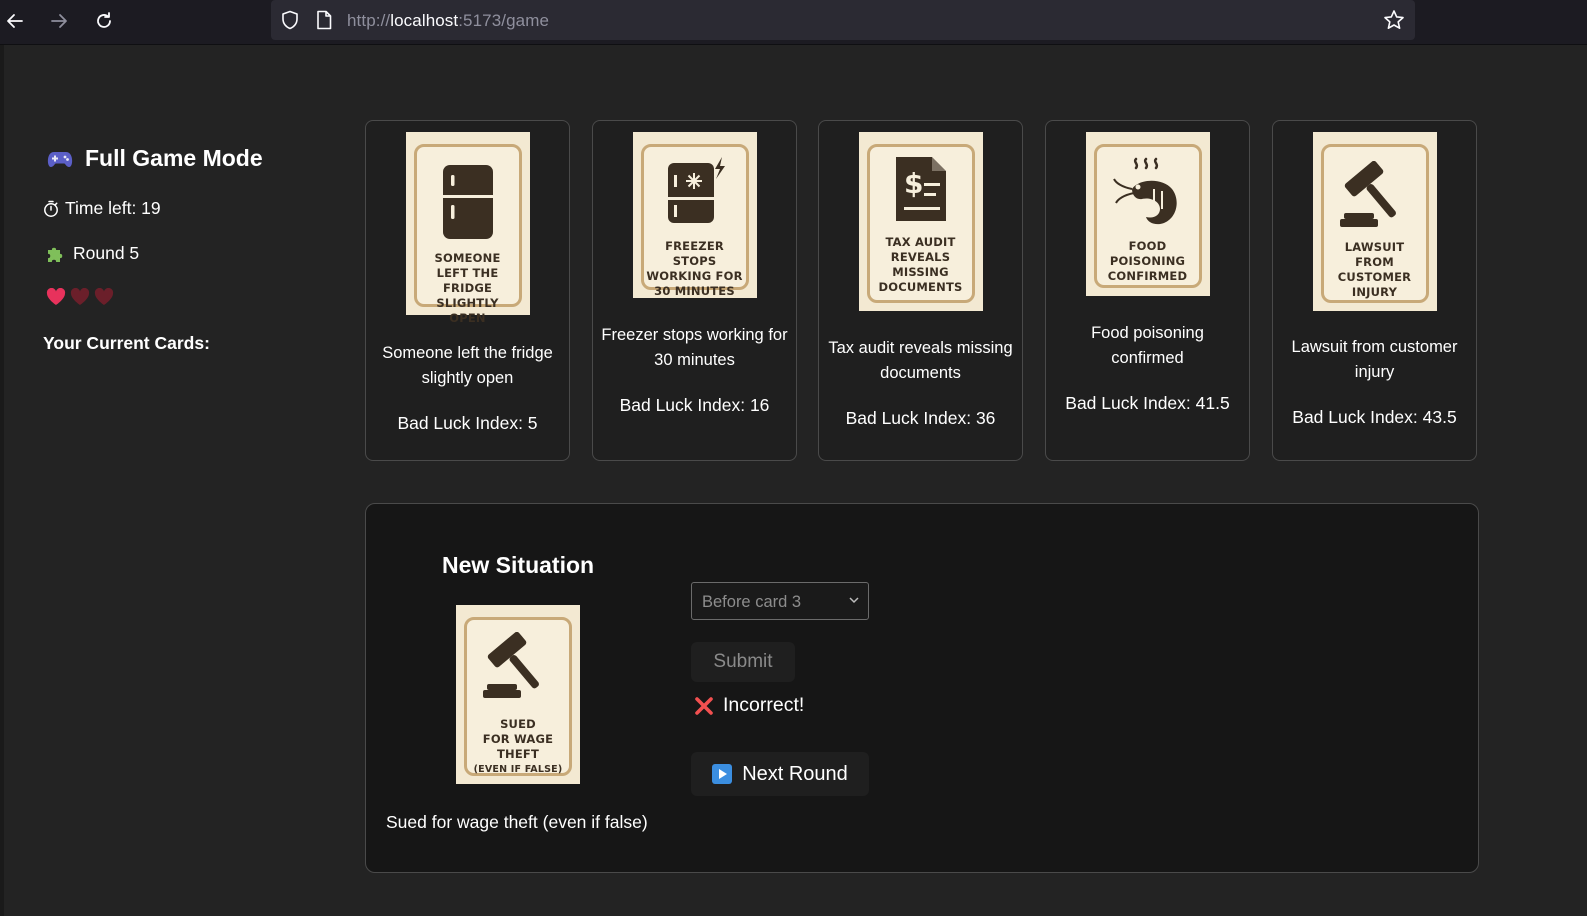 The width and height of the screenshot is (1587, 916). I want to click on reload-icon, so click(104, 20).